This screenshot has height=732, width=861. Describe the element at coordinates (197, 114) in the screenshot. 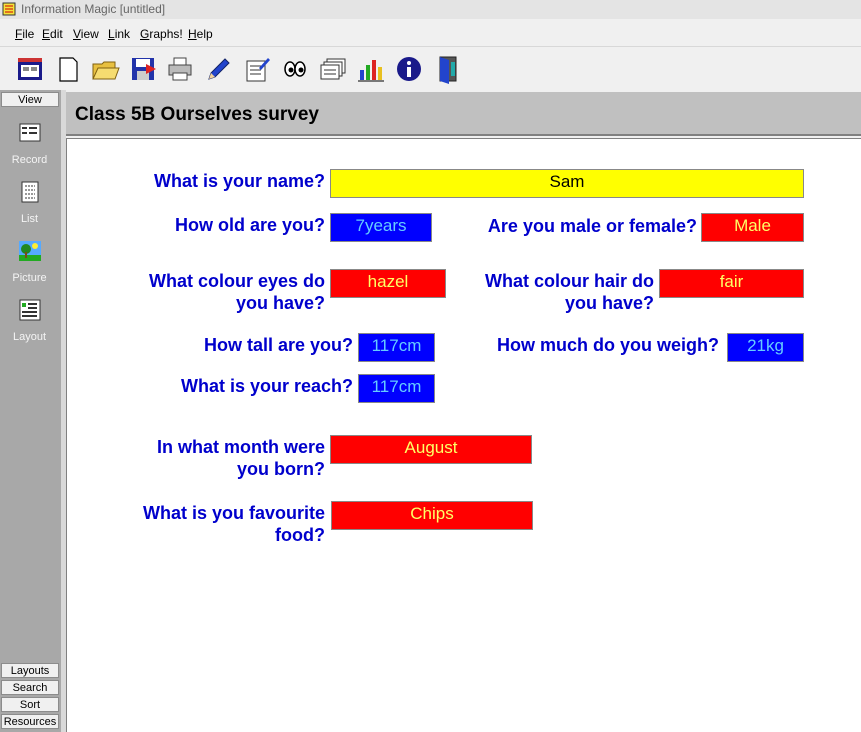

I see `page-title: Class 5B Ourselves survey` at that location.